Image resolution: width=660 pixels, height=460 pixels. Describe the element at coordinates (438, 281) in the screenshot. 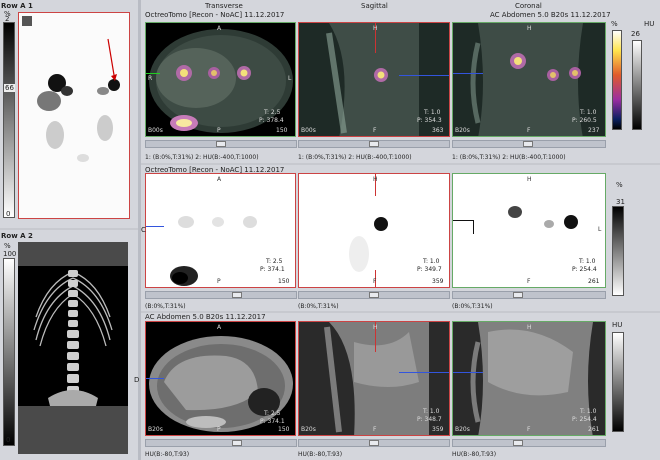

I see `mid-sag-n: 359` at that location.